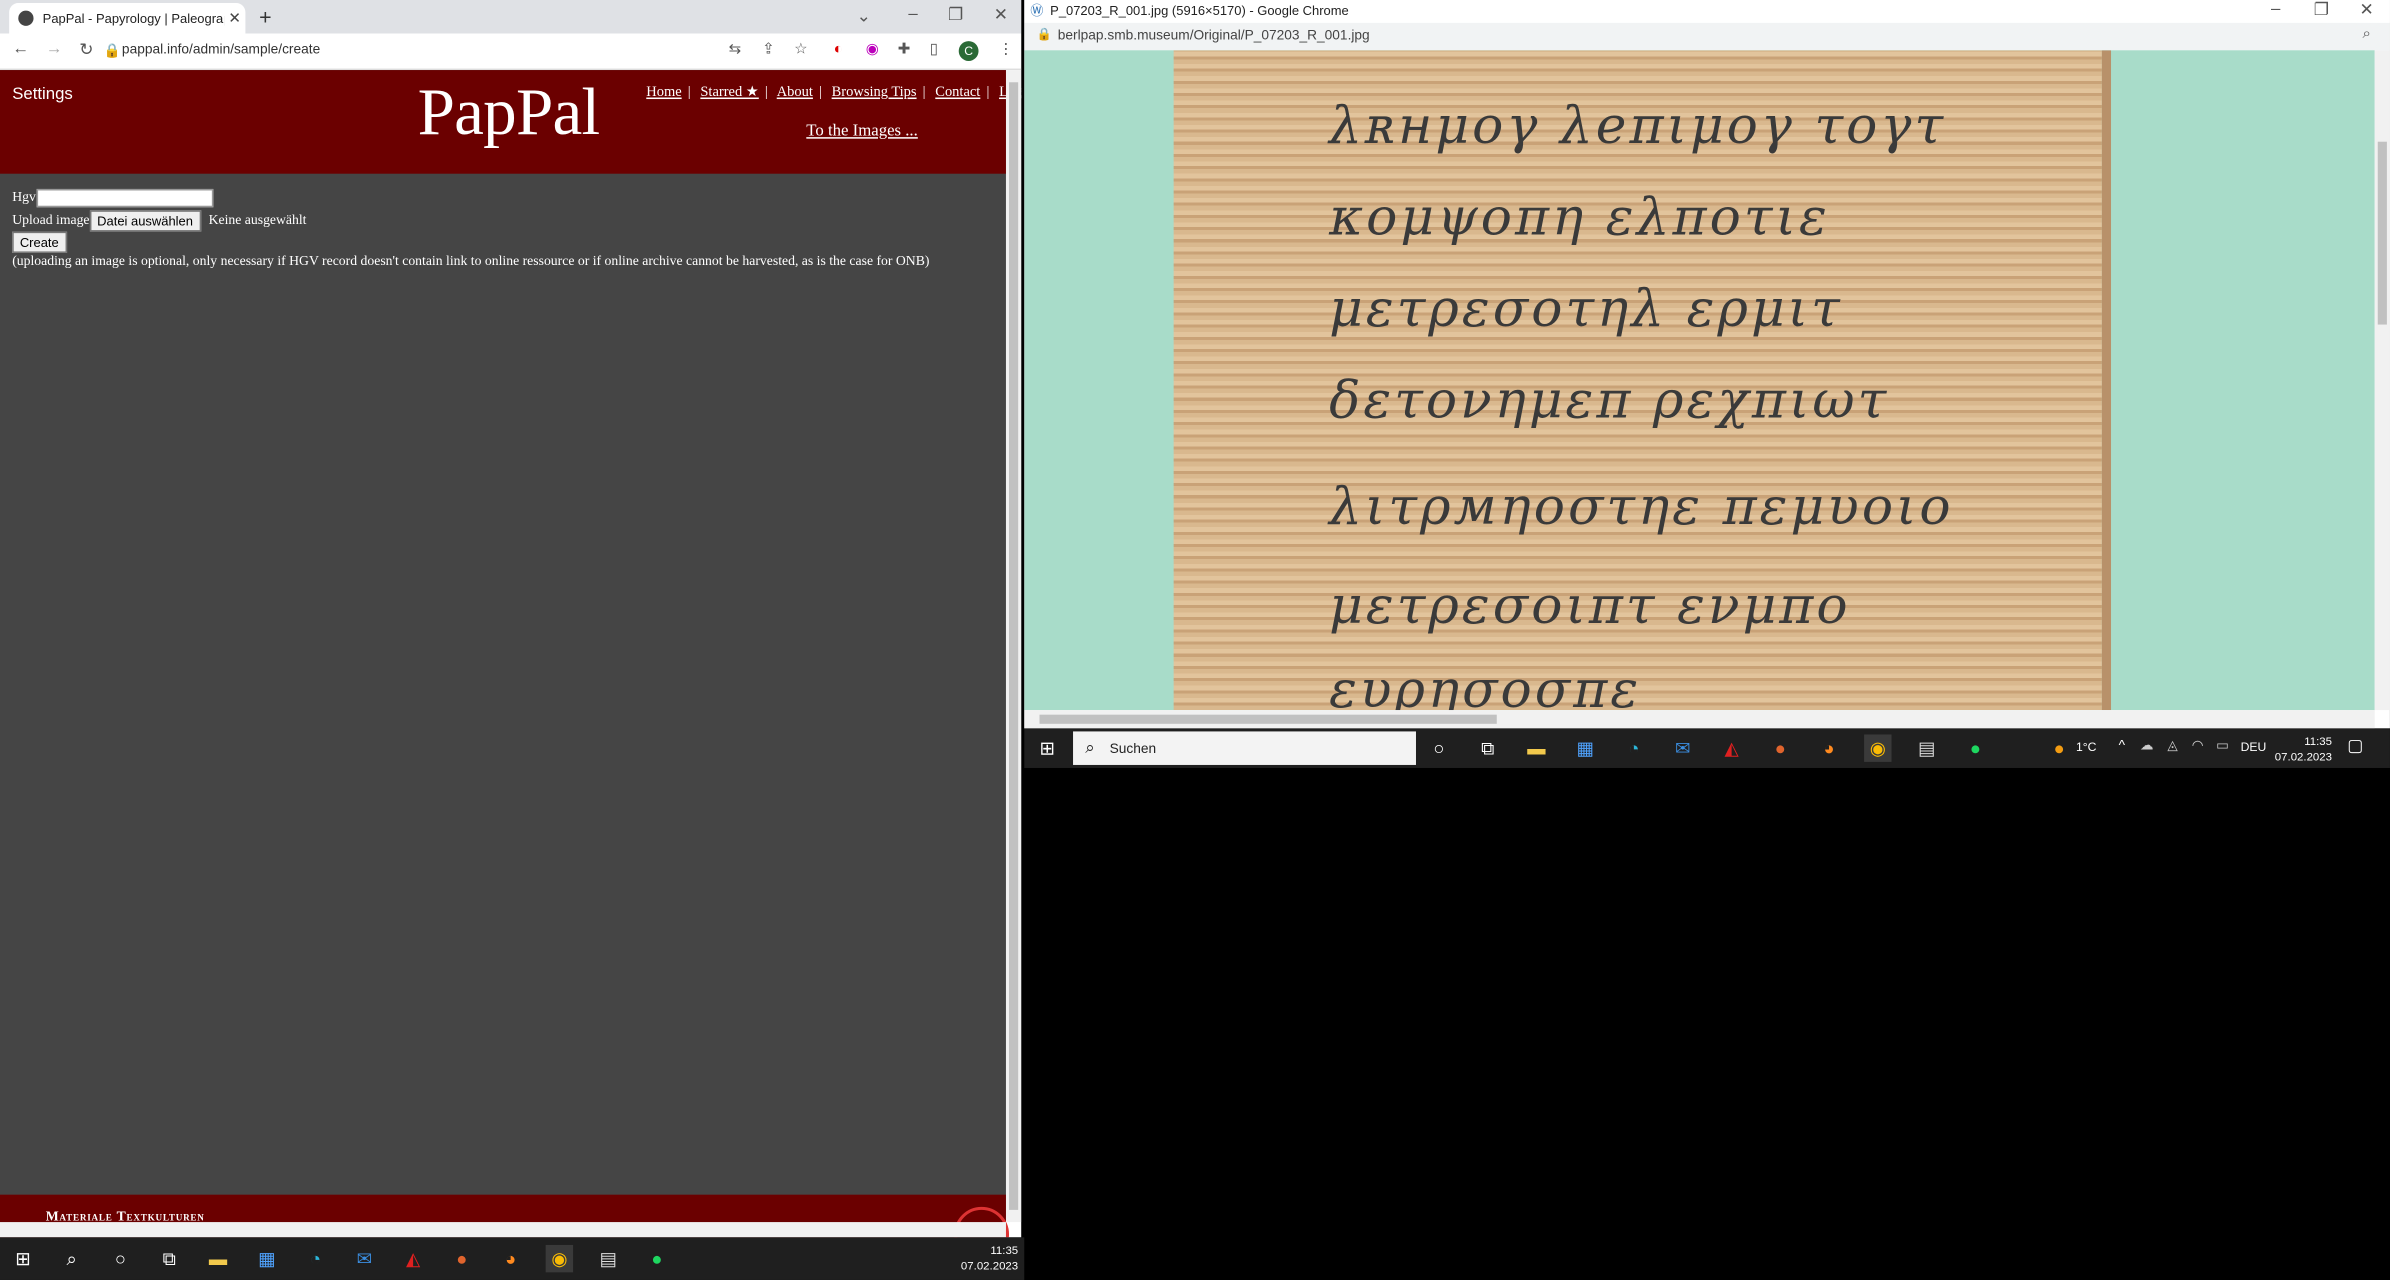  I want to click on back-icon: ←, so click(20, 49).